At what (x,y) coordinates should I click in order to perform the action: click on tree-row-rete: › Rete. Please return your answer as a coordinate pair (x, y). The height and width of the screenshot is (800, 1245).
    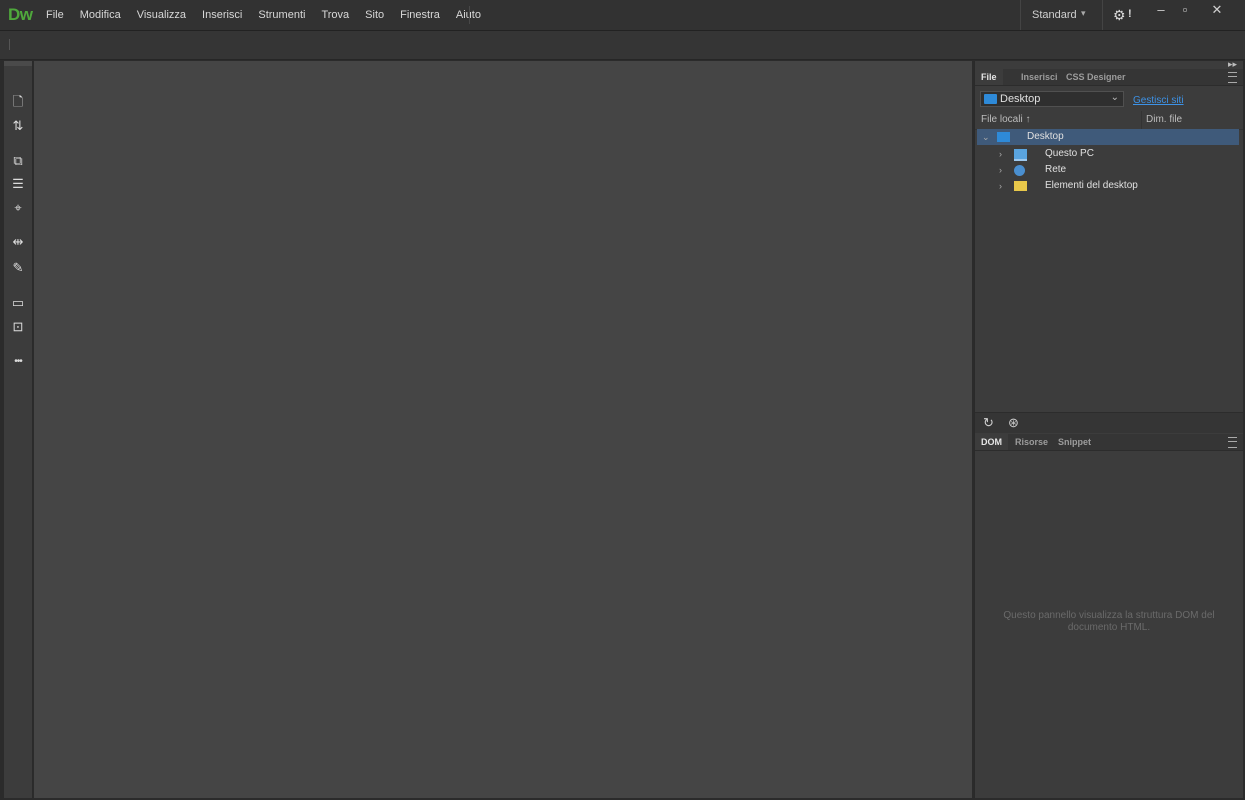
    Looking at the image, I should click on (1108, 170).